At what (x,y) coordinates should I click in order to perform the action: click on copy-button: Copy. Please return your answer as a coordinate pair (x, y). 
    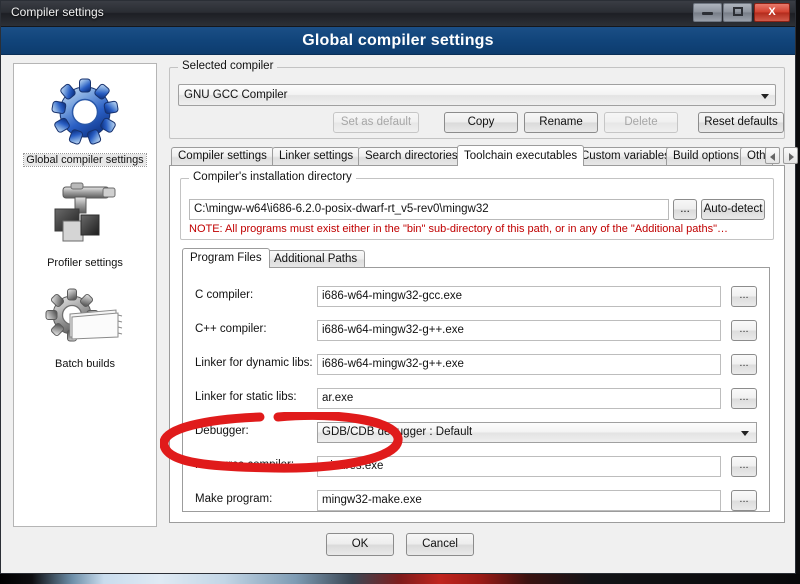
    Looking at the image, I should click on (481, 122).